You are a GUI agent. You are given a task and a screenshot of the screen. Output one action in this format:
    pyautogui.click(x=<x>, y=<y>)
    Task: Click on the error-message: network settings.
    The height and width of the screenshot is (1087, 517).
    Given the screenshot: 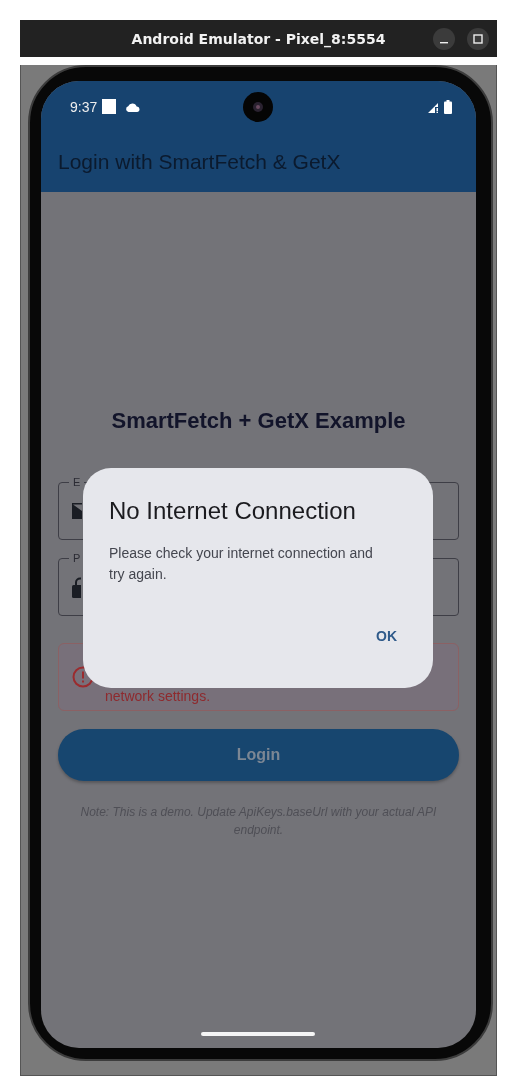 What is the action you would take?
    pyautogui.click(x=158, y=696)
    